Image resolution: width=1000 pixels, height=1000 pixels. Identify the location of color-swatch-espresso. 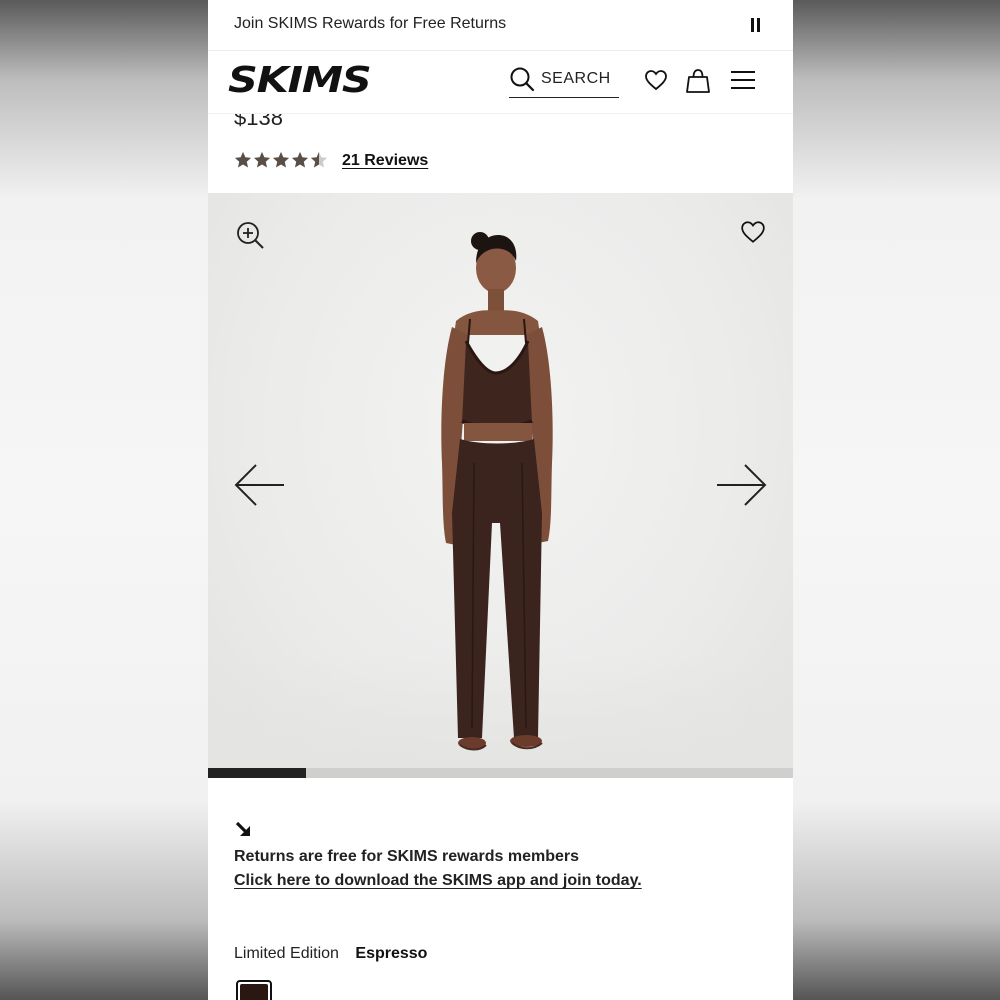
(254, 990).